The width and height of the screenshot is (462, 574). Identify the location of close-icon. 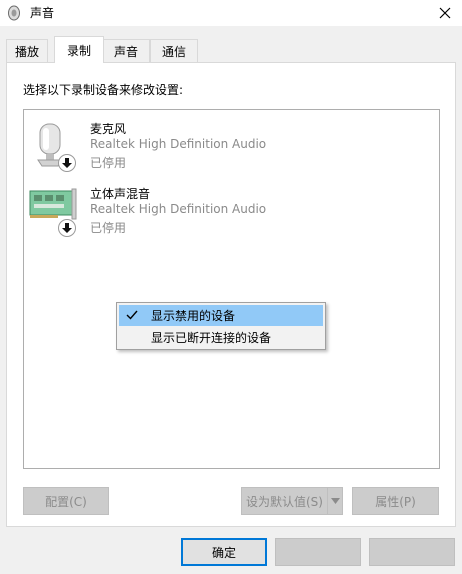
(445, 13).